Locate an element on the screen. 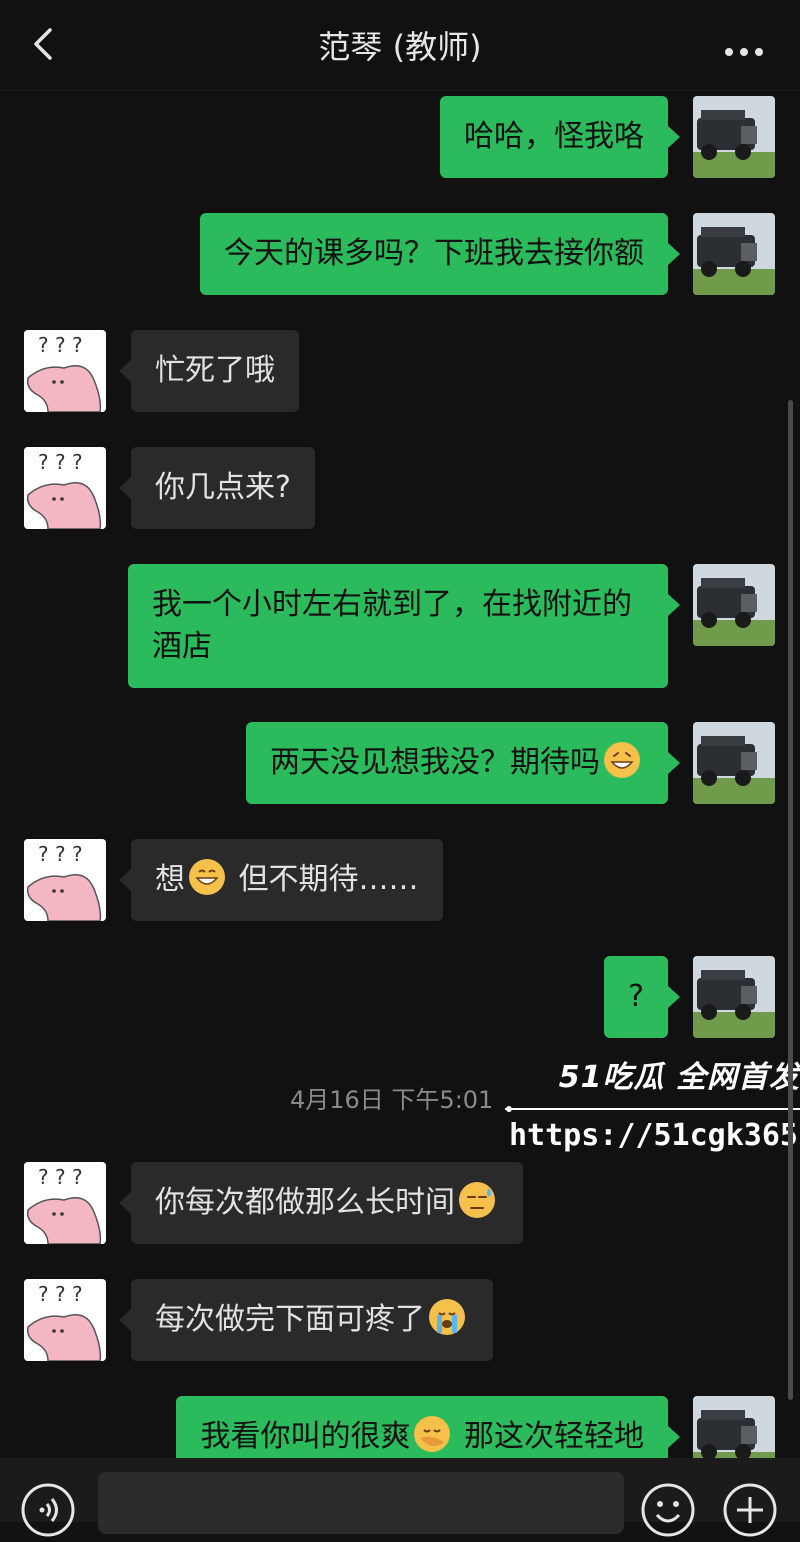 This screenshot has height=1542, width=800. message-timestamp: 4月16日 下午5:01 is located at coordinates (392, 1100).